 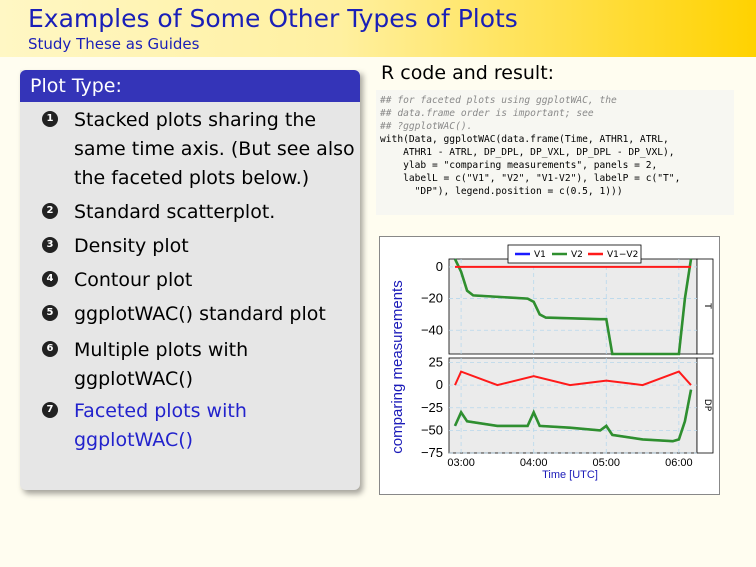 I want to click on item-number-badge: 2, so click(x=50, y=211).